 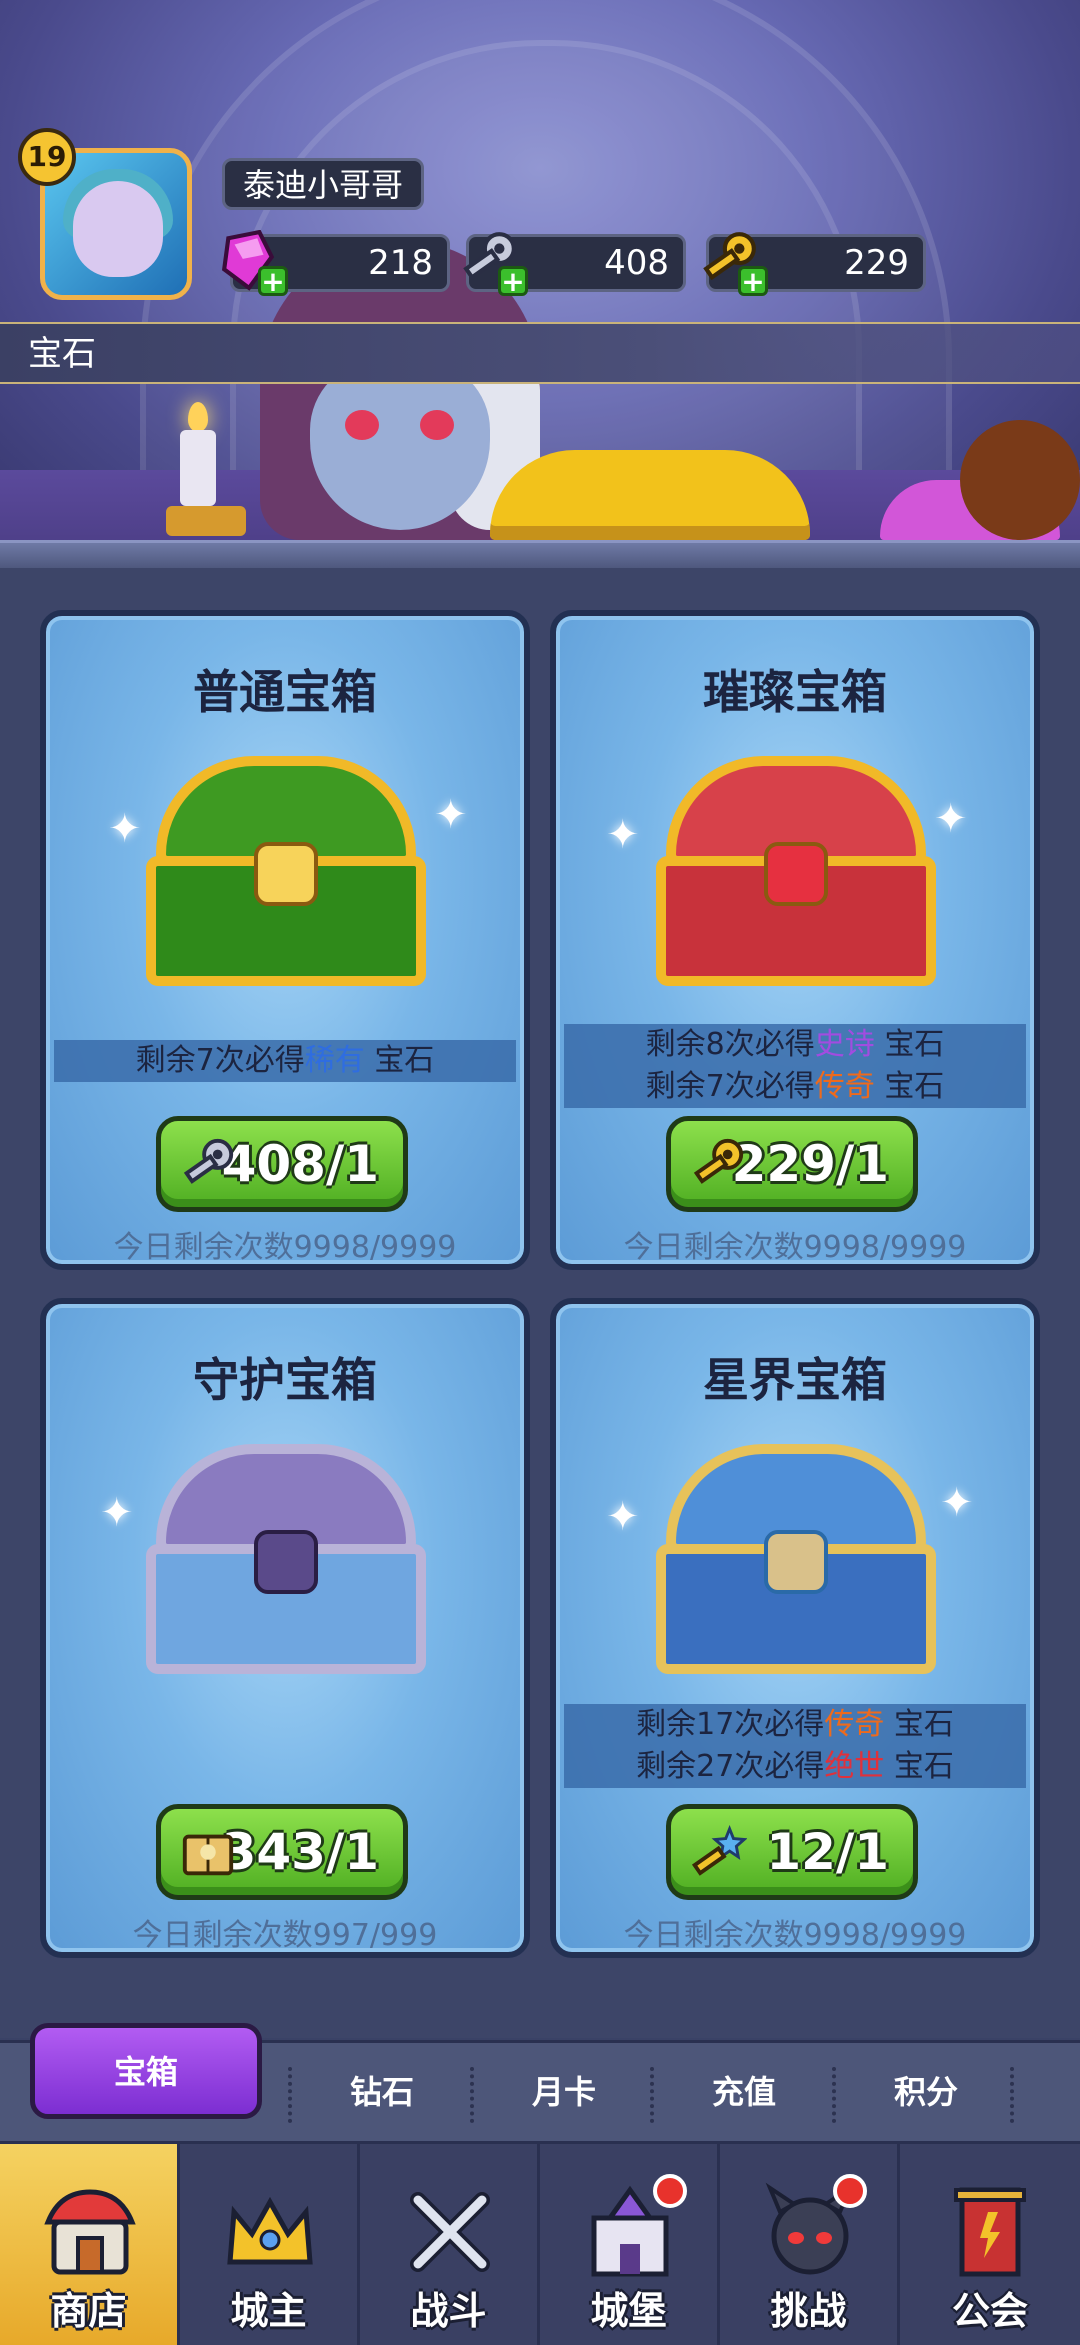 I want to click on tab-divider, so click(x=1014, y=2095).